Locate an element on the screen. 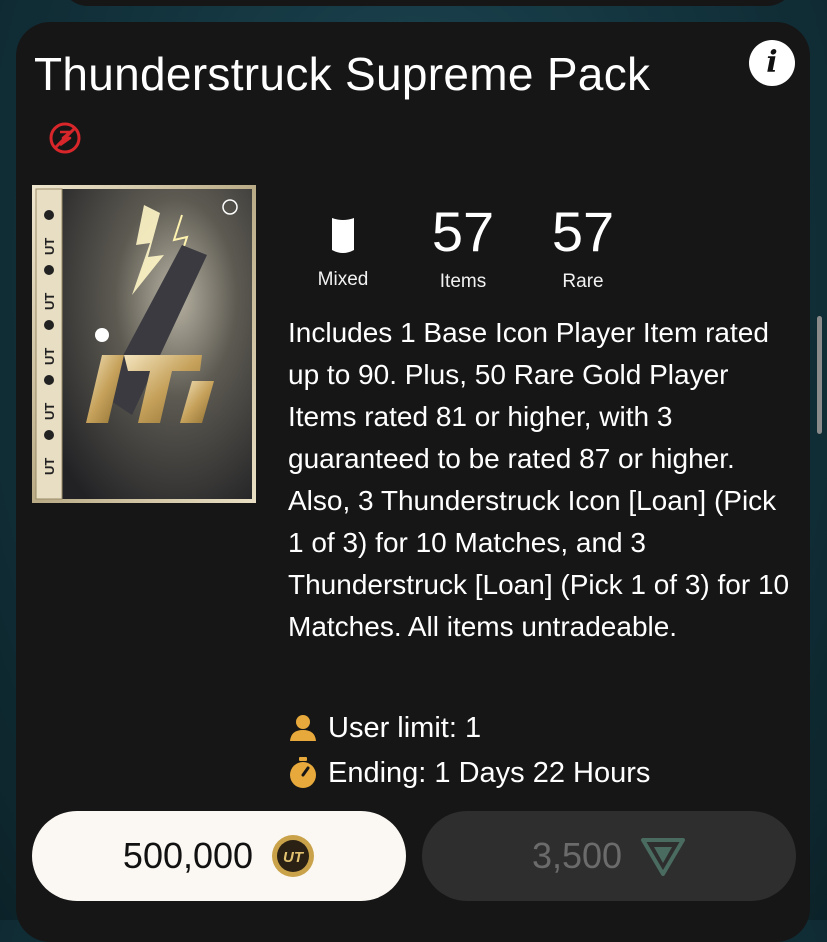  no-trade-icon is located at coordinates (65, 138).